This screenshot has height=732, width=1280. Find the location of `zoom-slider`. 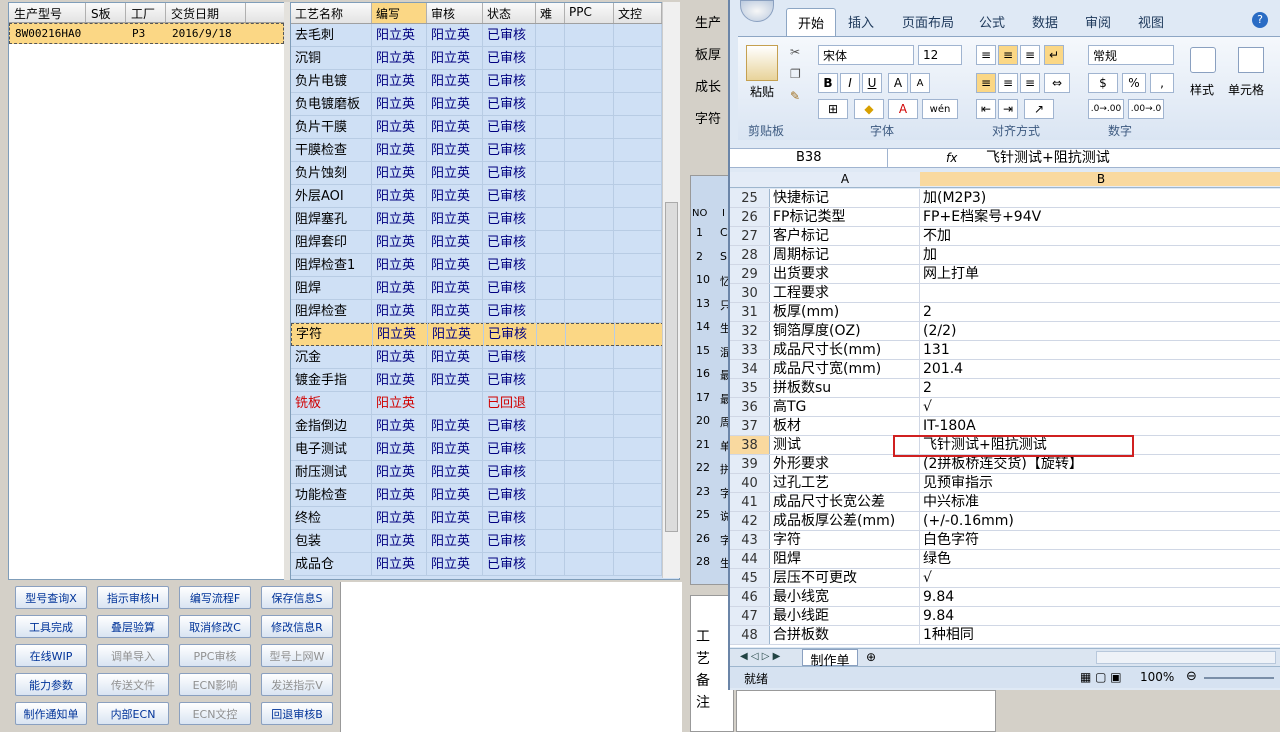

zoom-slider is located at coordinates (1239, 678).